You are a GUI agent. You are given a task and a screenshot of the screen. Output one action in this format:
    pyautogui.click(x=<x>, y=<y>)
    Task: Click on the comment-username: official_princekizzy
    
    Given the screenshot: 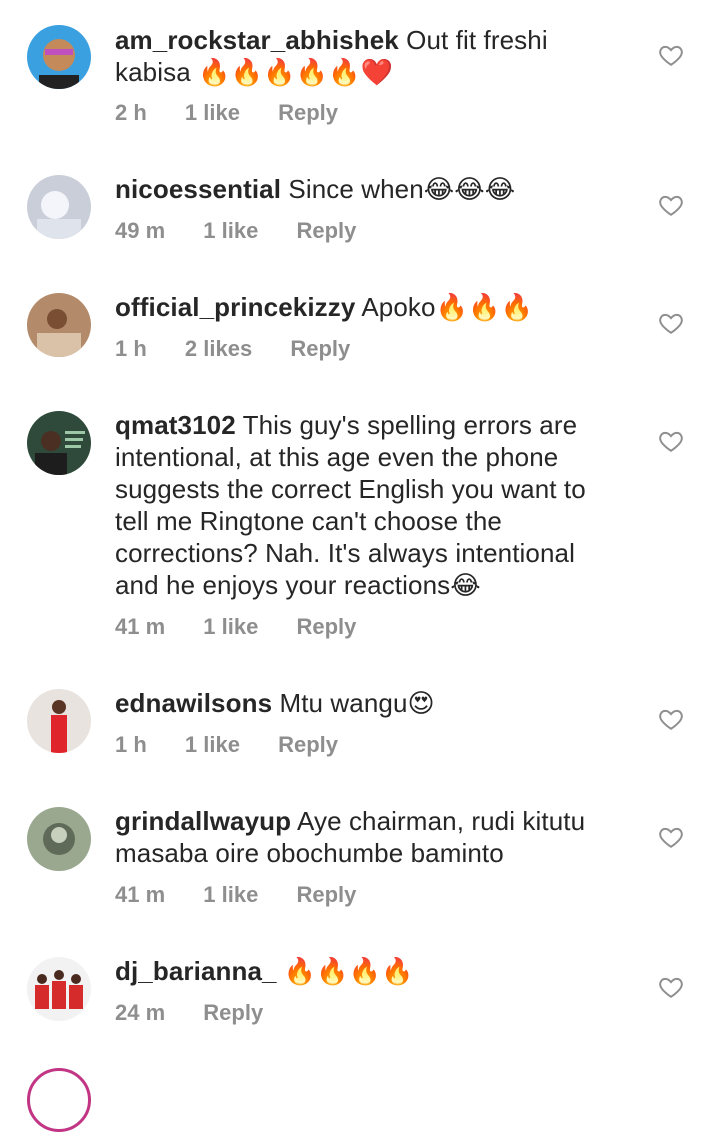 What is the action you would take?
    pyautogui.click(x=235, y=307)
    